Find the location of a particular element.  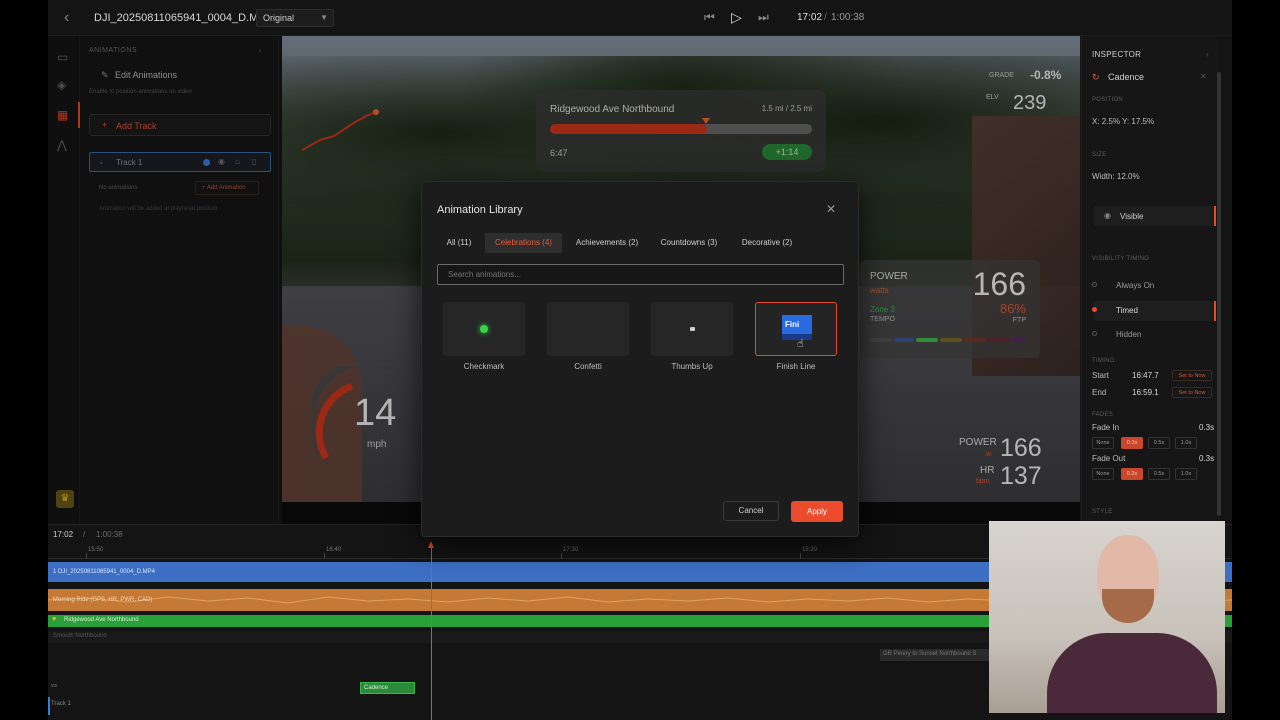

ride-data-label: Morning Ride (GPS, HR, PWR, CAD) is located at coordinates (103, 600).